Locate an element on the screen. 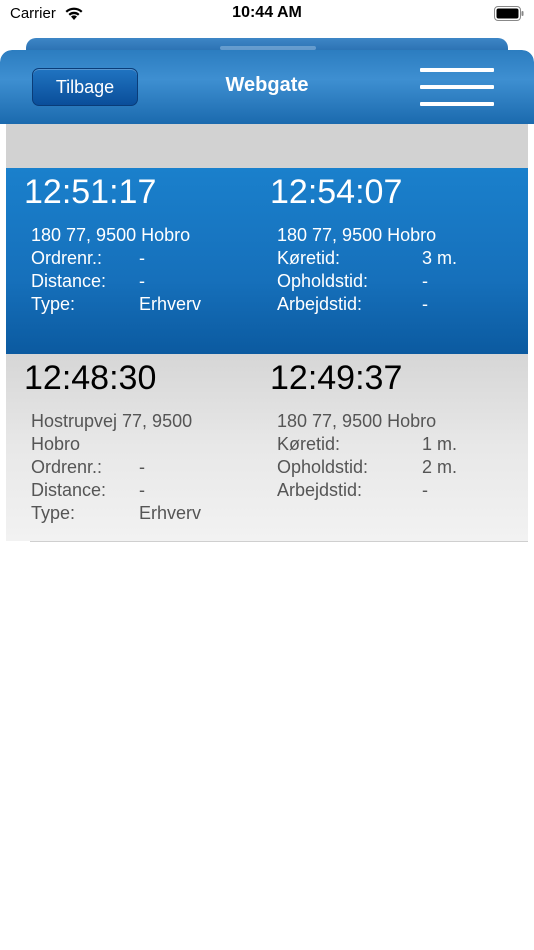  start-time: 12:51:17 is located at coordinates (90, 192).